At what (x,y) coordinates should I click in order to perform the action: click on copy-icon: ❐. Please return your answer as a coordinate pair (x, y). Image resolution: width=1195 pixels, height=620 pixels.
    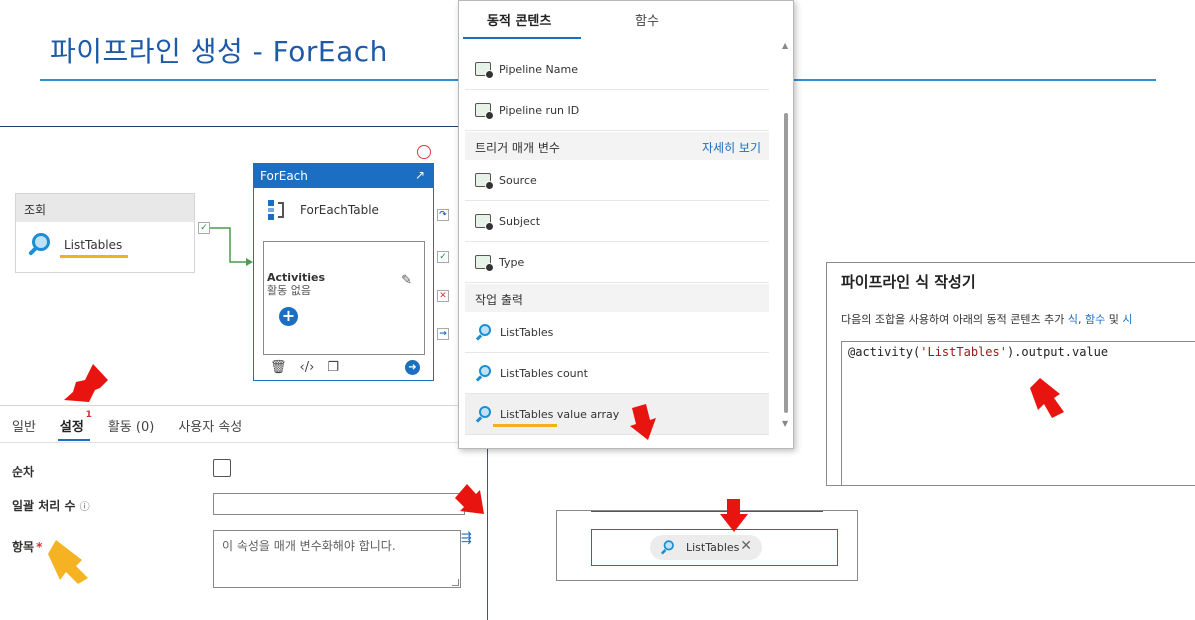
    Looking at the image, I should click on (333, 367).